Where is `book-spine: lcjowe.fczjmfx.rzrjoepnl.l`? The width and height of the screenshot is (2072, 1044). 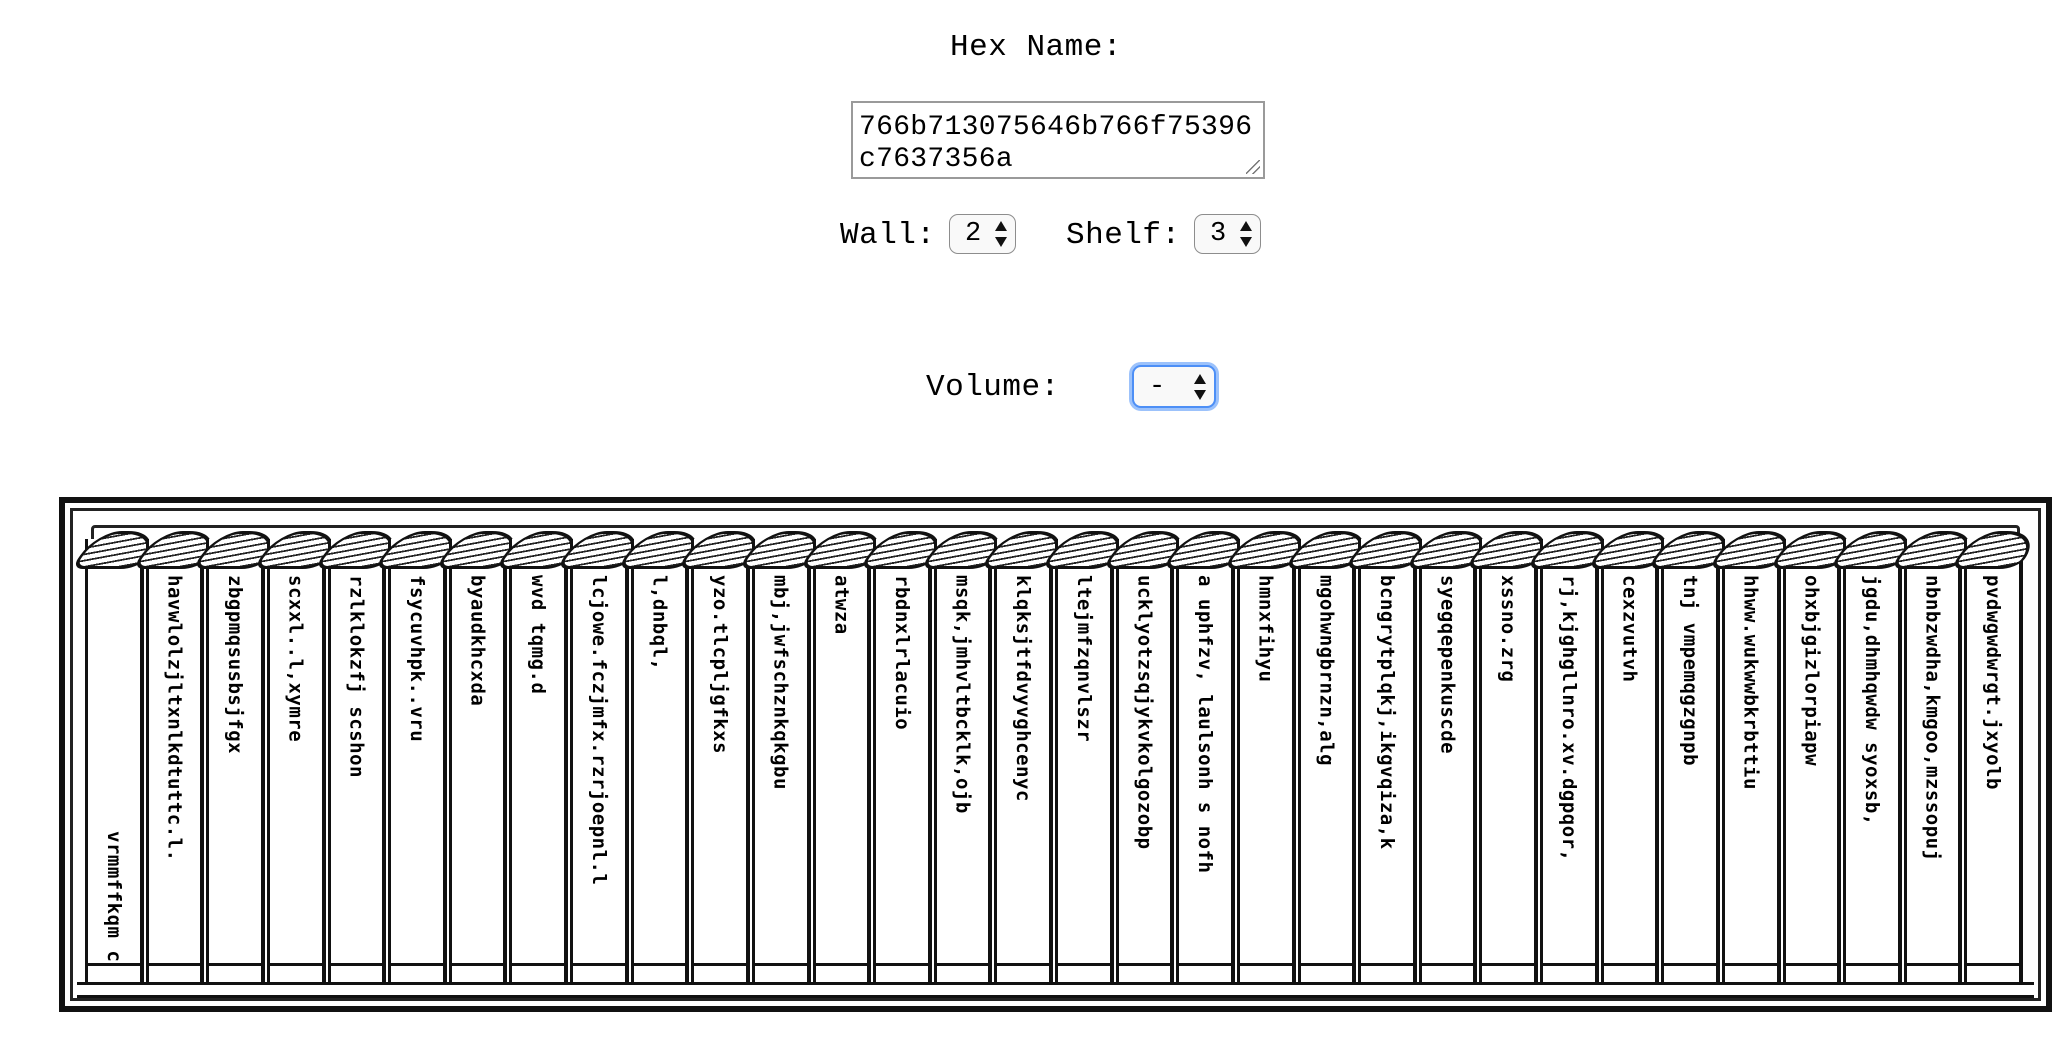
book-spine: lcjowe.fczjmfx.rzrjoepnl.l is located at coordinates (602, 756).